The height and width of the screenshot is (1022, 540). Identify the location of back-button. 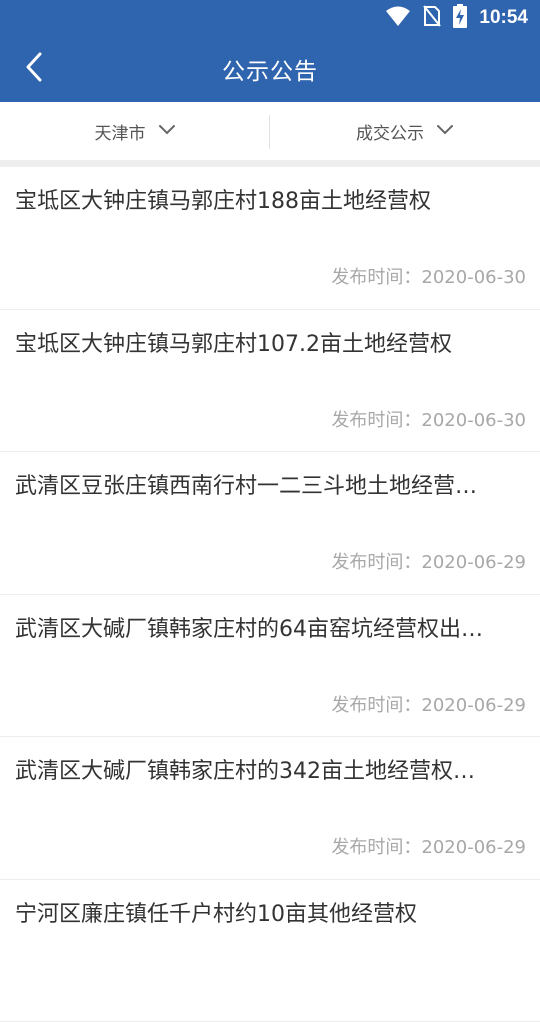
(34, 69).